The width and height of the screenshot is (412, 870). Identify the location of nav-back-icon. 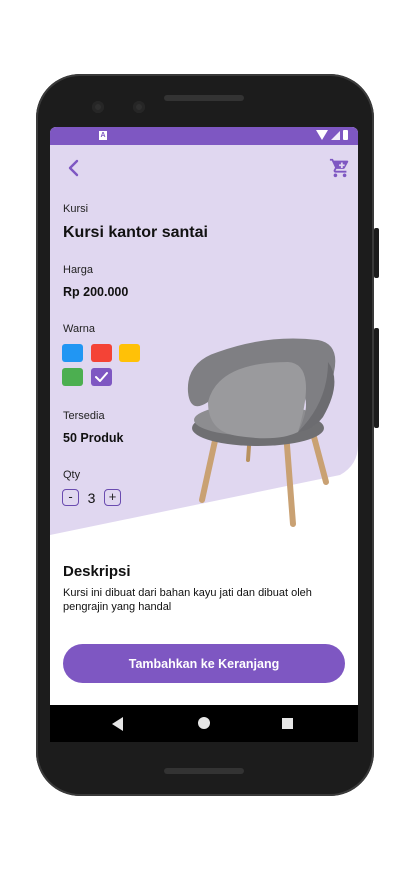
(117, 724).